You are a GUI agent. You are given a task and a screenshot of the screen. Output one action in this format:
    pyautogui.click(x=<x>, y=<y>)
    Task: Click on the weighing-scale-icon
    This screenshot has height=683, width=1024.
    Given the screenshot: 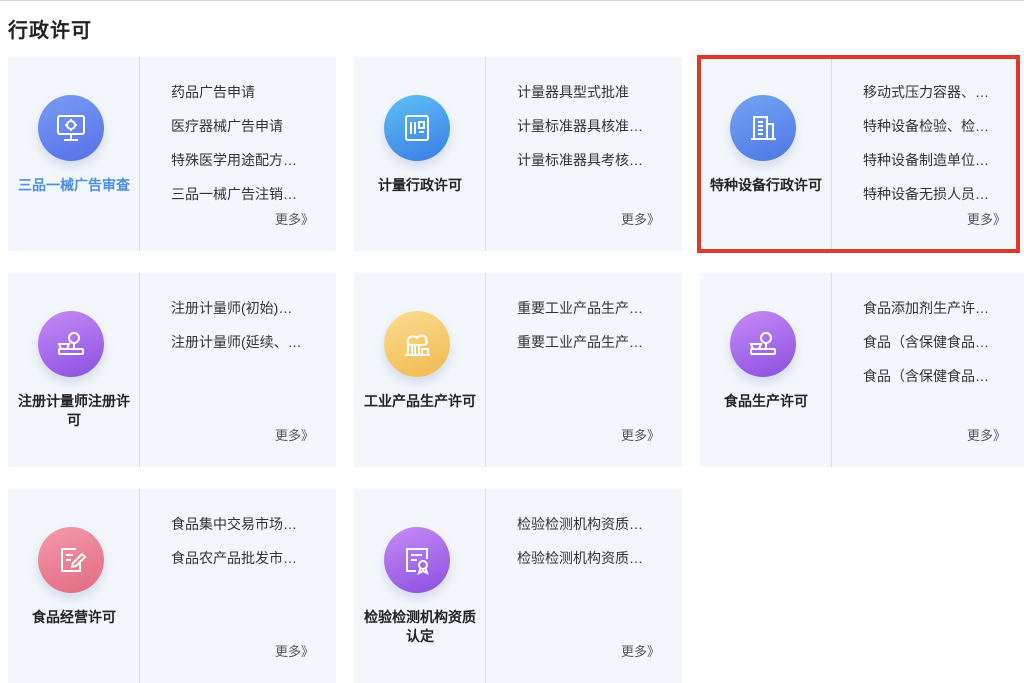 What is the action you would take?
    pyautogui.click(x=71, y=344)
    